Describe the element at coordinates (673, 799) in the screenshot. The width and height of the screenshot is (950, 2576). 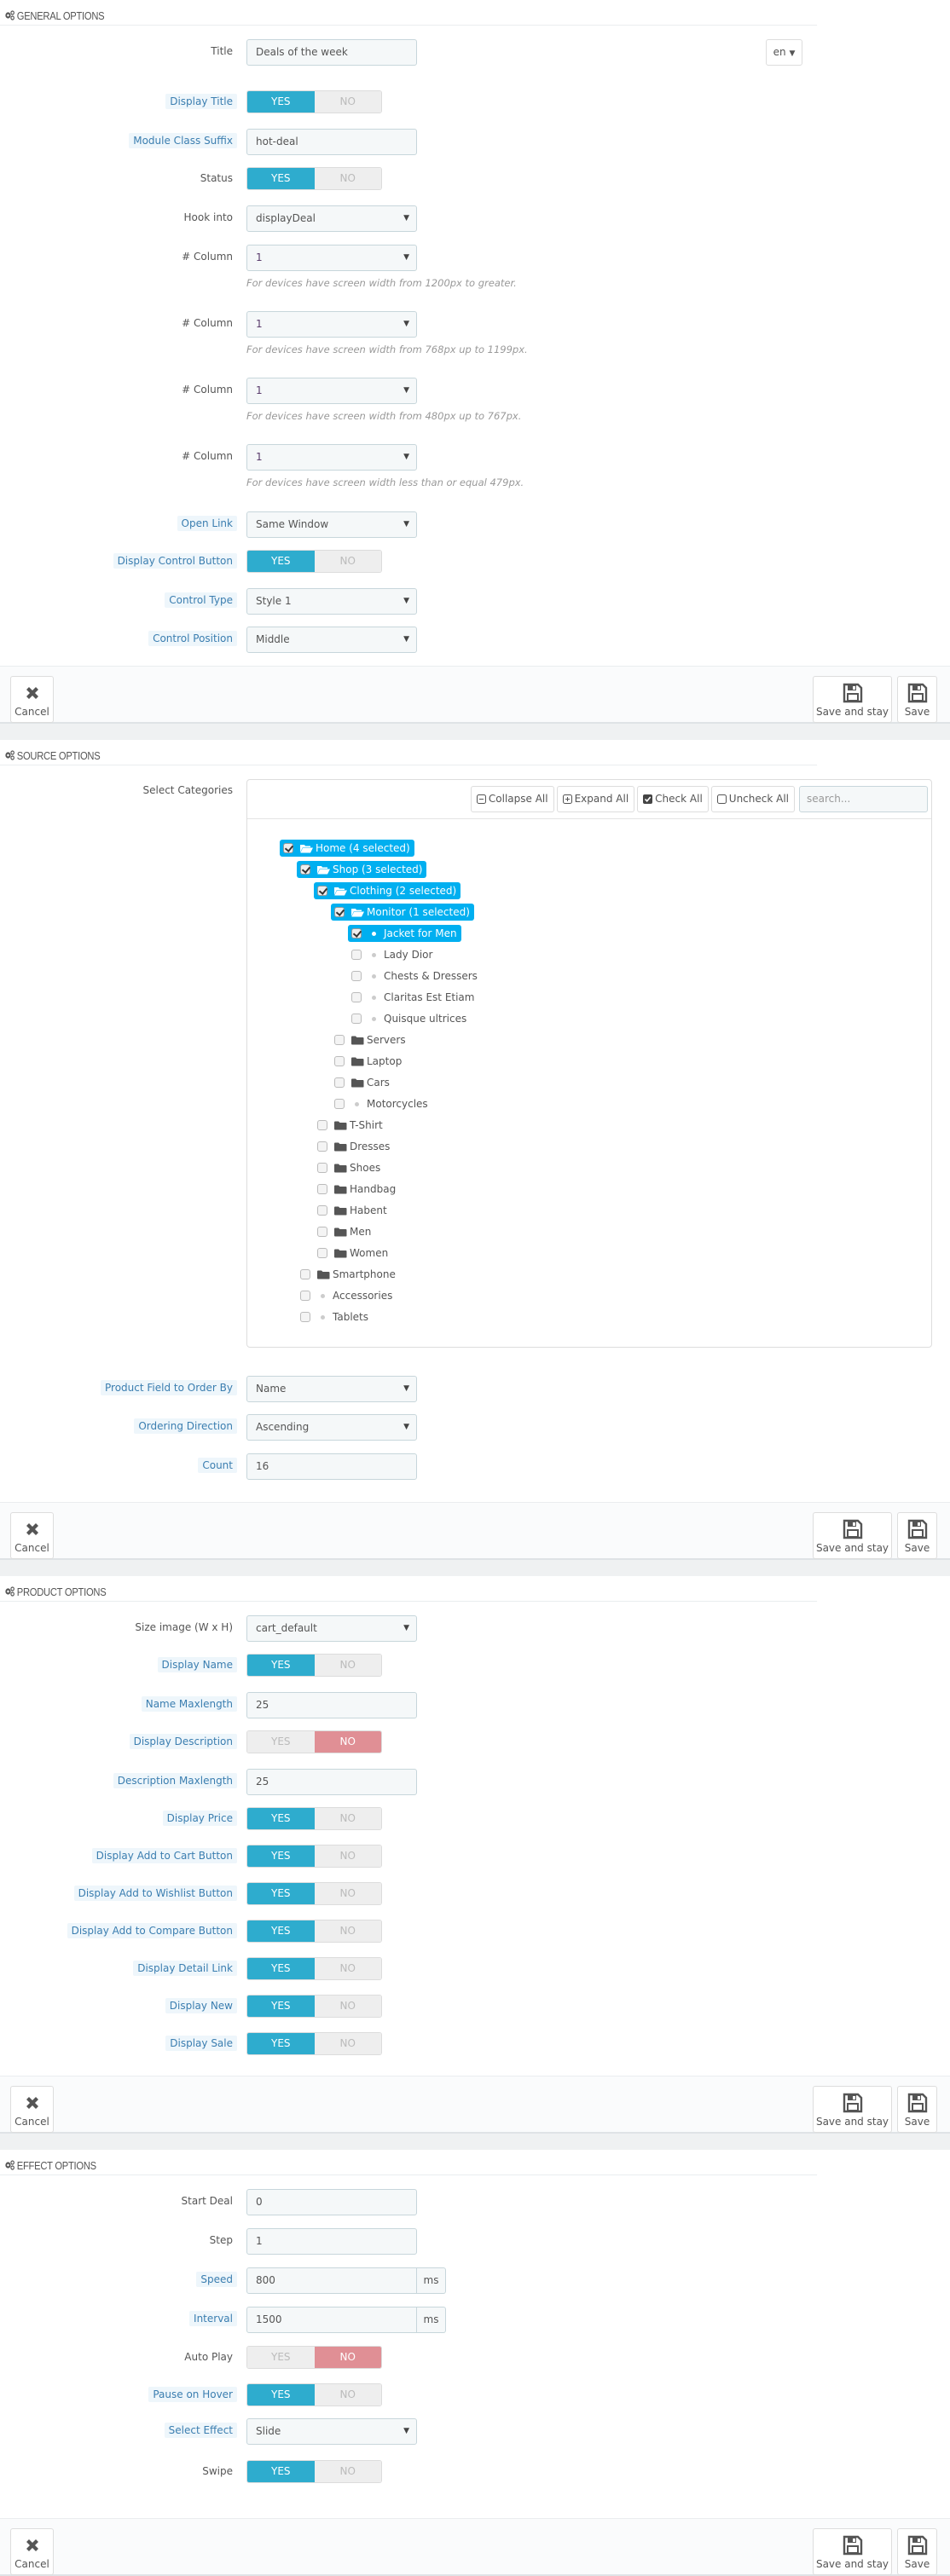
I see `check-all-button: Check All` at that location.